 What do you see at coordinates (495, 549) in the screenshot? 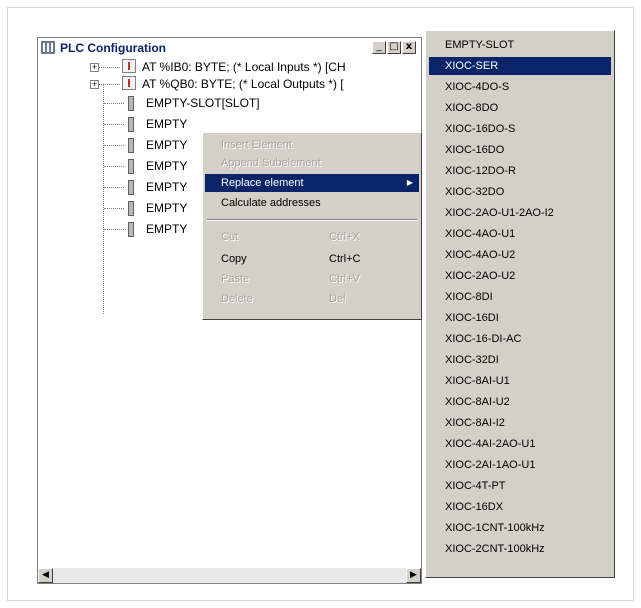
I see `submenu-item-label: XIOC-2CNT-100kHz` at bounding box center [495, 549].